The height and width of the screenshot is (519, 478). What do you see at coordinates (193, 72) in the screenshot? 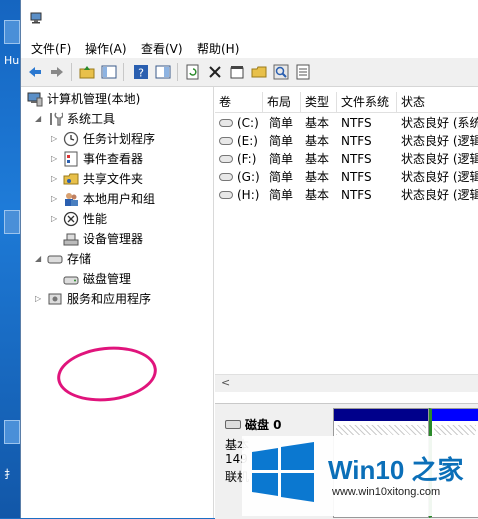
I see `refresh-icon` at bounding box center [193, 72].